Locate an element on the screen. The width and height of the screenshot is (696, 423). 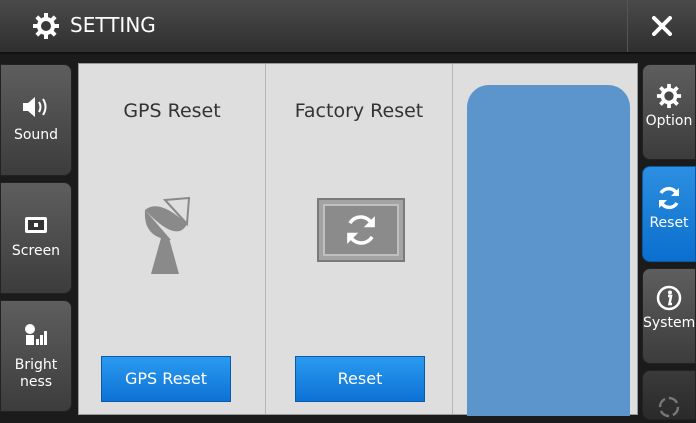
screen-icon is located at coordinates (36, 225).